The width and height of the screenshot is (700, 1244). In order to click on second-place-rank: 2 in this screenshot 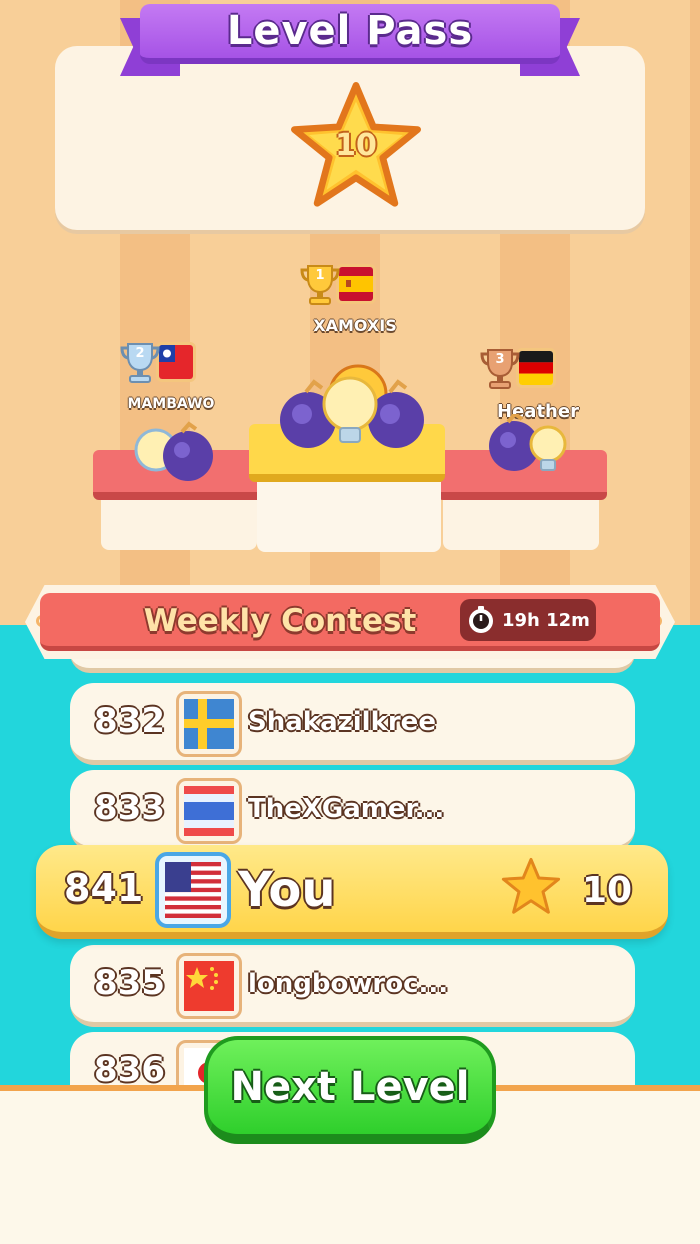, I will do `click(140, 353)`.